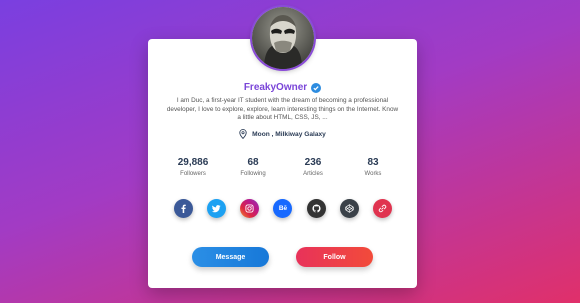 The width and height of the screenshot is (580, 303). I want to click on avatar, so click(283, 38).